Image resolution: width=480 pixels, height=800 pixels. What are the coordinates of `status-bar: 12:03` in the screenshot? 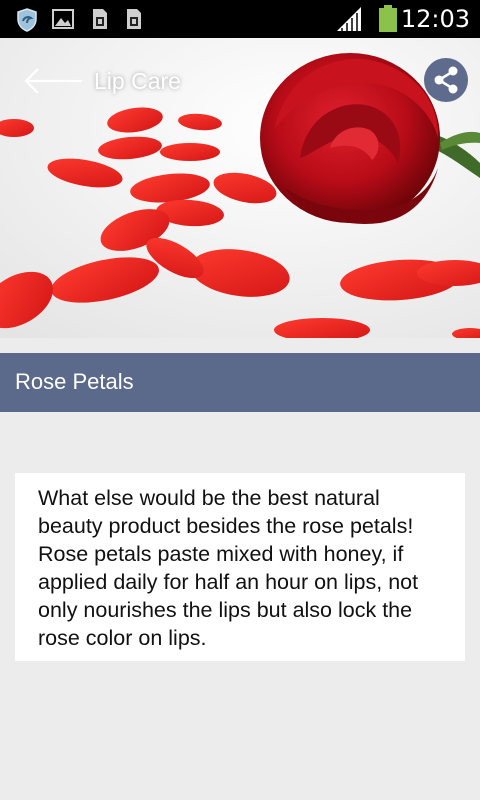 It's located at (240, 19).